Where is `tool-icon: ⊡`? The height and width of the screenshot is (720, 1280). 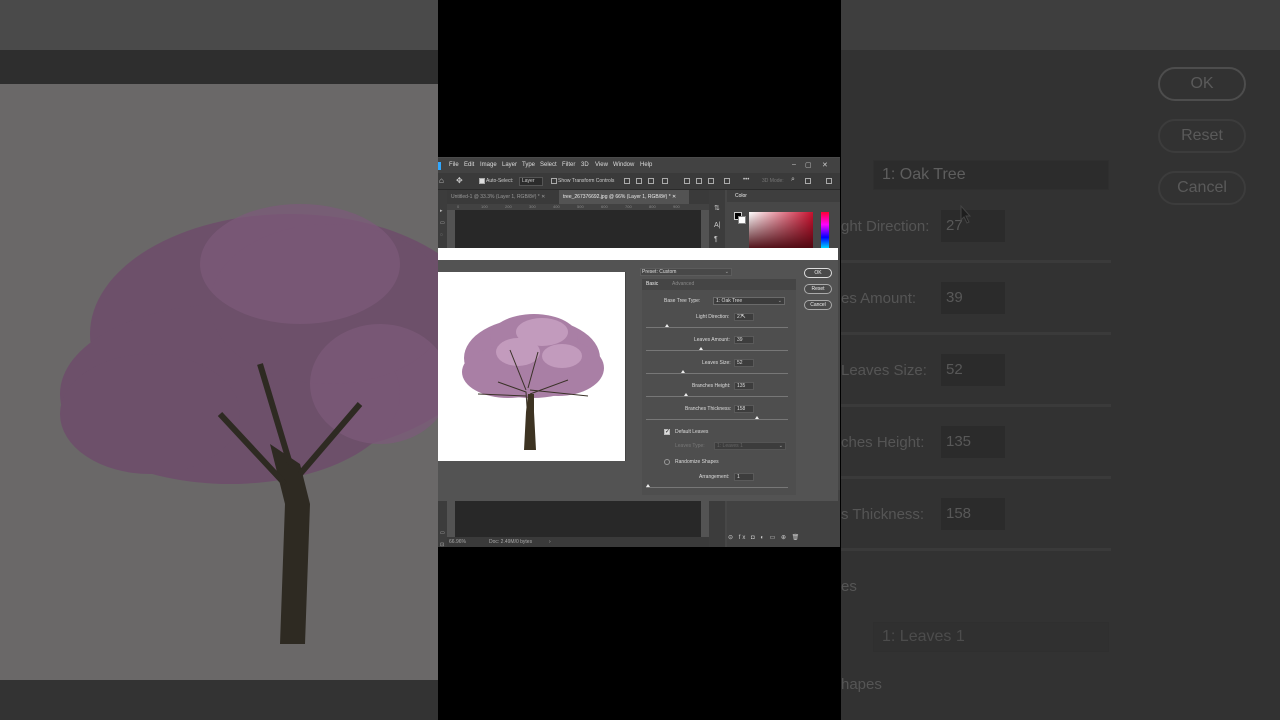 tool-icon: ⊡ is located at coordinates (442, 544).